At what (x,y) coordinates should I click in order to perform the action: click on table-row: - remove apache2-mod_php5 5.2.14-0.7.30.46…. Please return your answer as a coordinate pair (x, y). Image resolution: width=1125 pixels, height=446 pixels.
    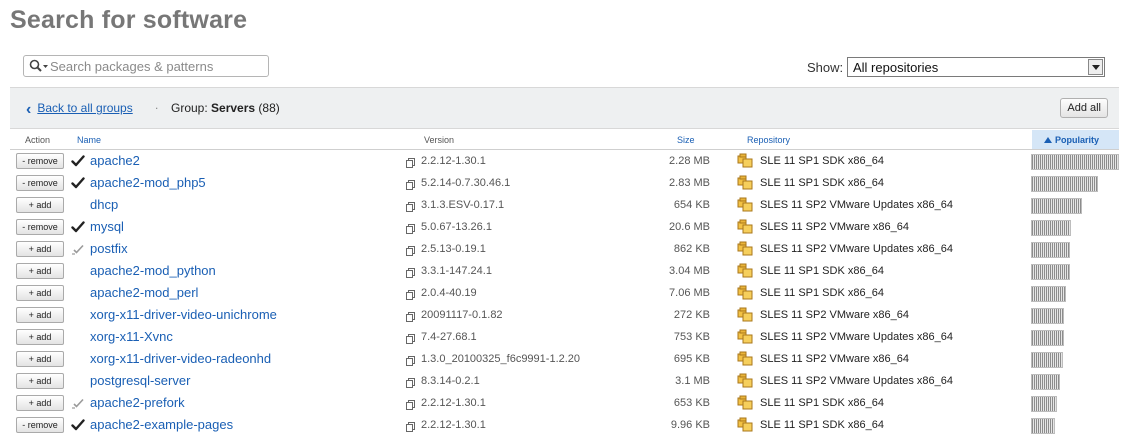
    Looking at the image, I should click on (564, 184).